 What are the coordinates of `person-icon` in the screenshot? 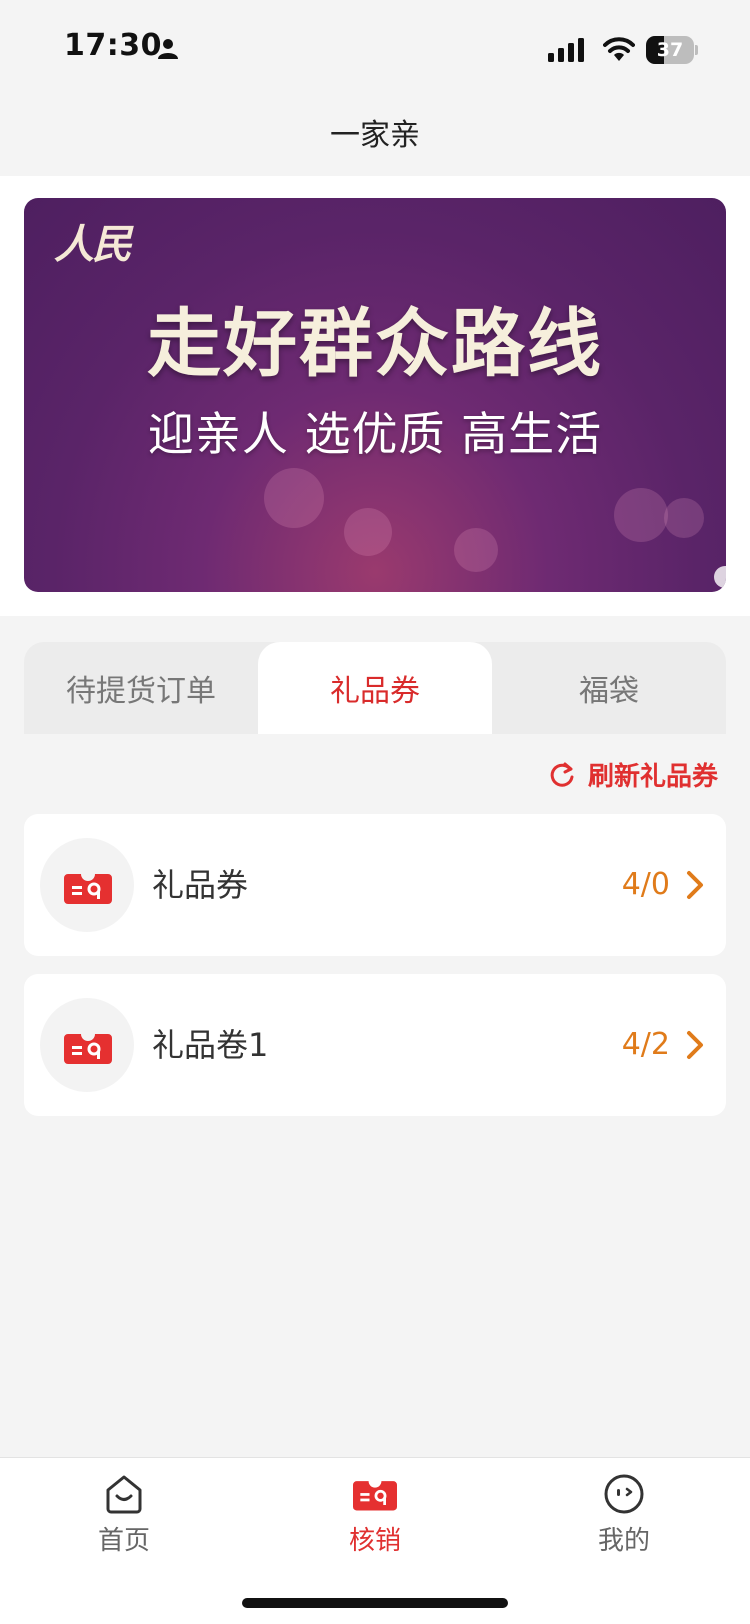 It's located at (168, 49).